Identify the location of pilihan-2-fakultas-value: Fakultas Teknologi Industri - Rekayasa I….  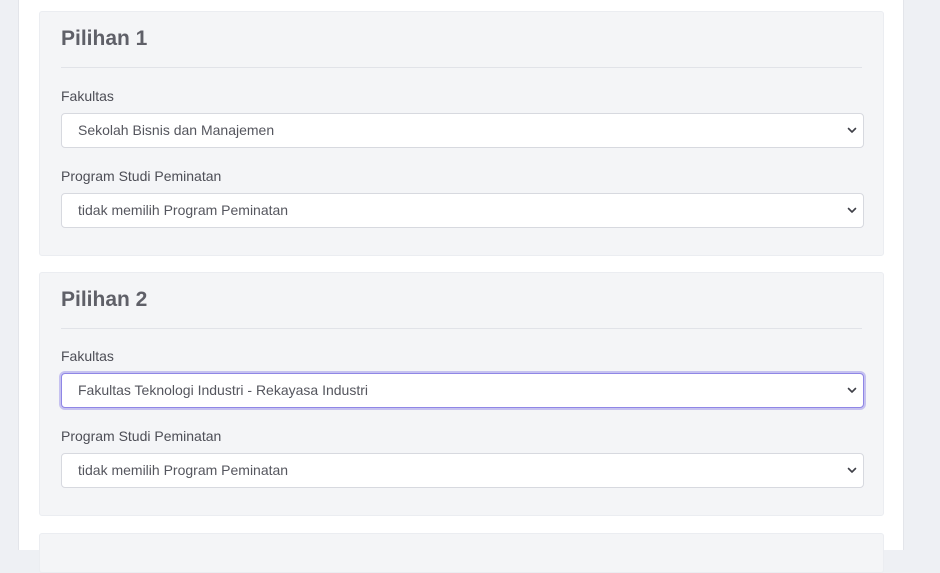
(223, 390).